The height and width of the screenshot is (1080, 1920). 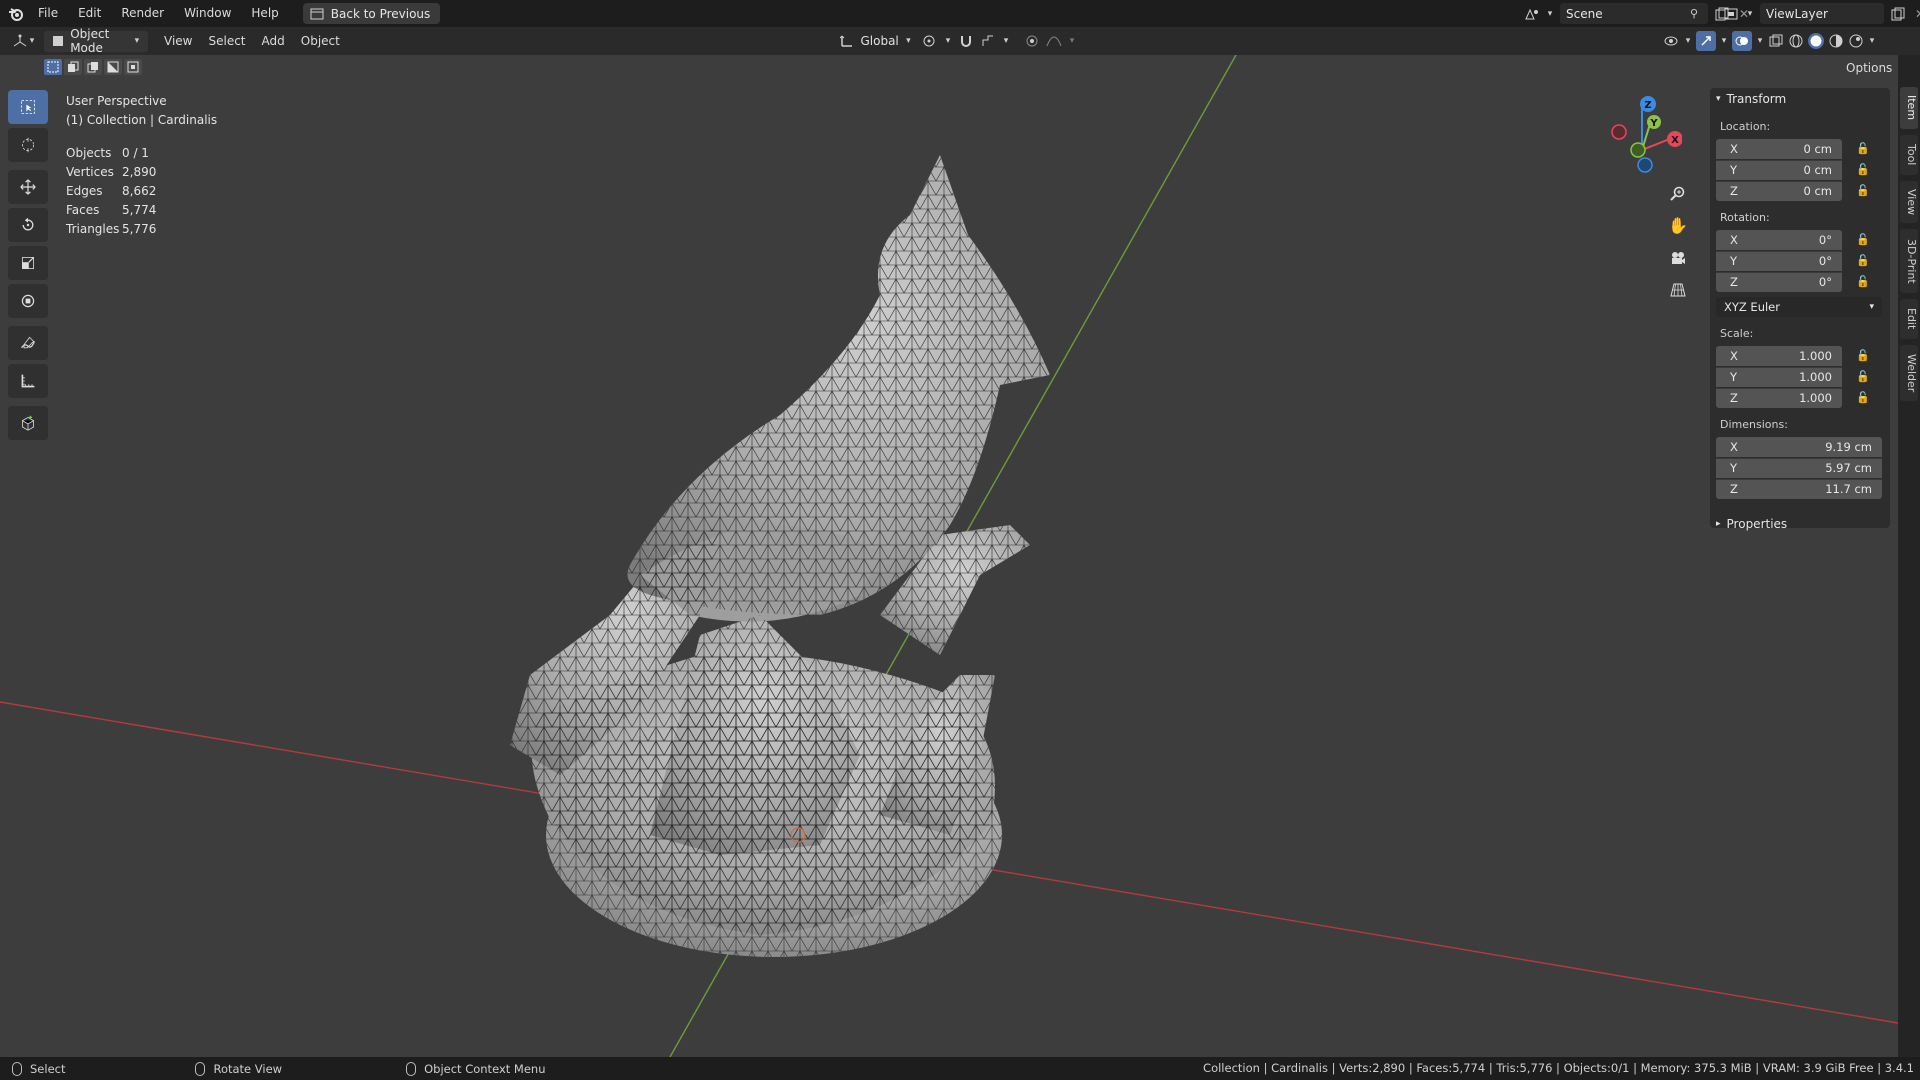 What do you see at coordinates (28, 381) in the screenshot?
I see `tool-measure` at bounding box center [28, 381].